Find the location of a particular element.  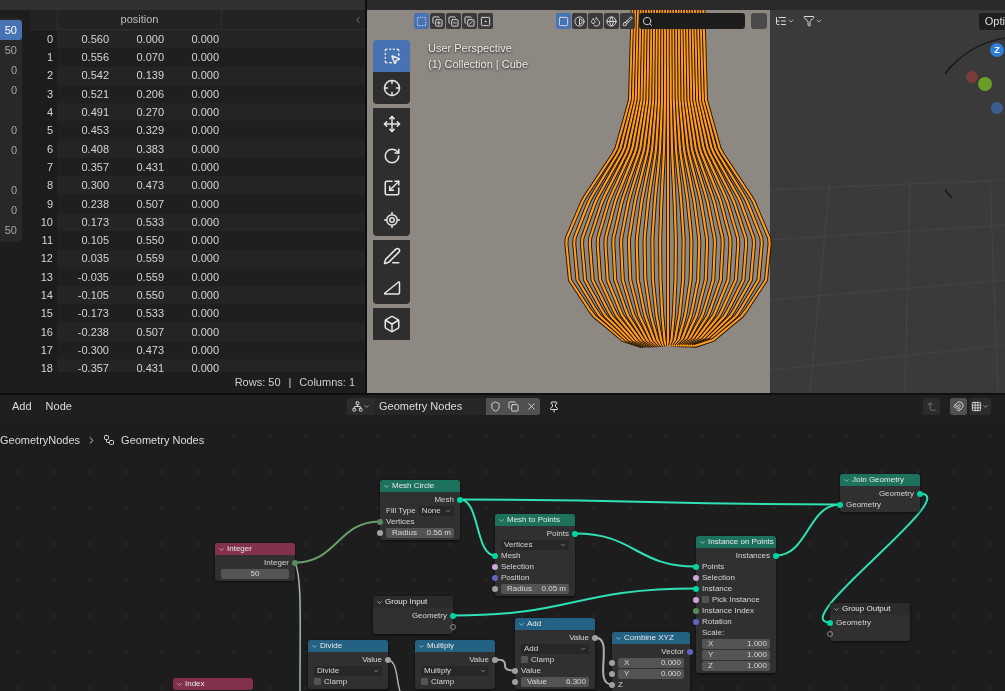

node-header: Multiply is located at coordinates (455, 646).